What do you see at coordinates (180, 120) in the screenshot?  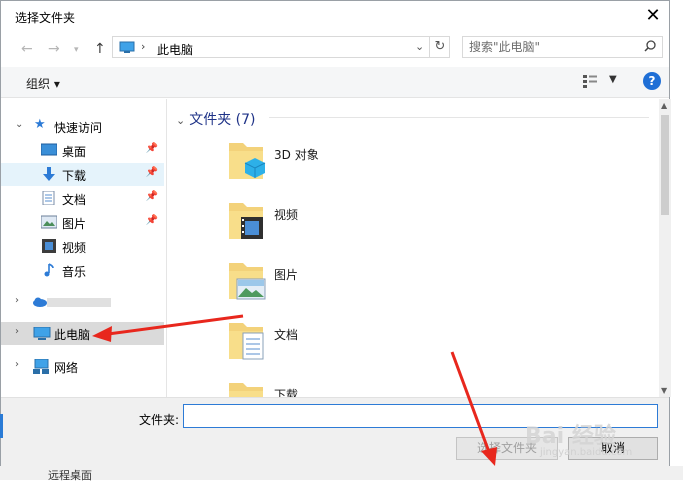 I see `group-chevron-icon: ⌄` at bounding box center [180, 120].